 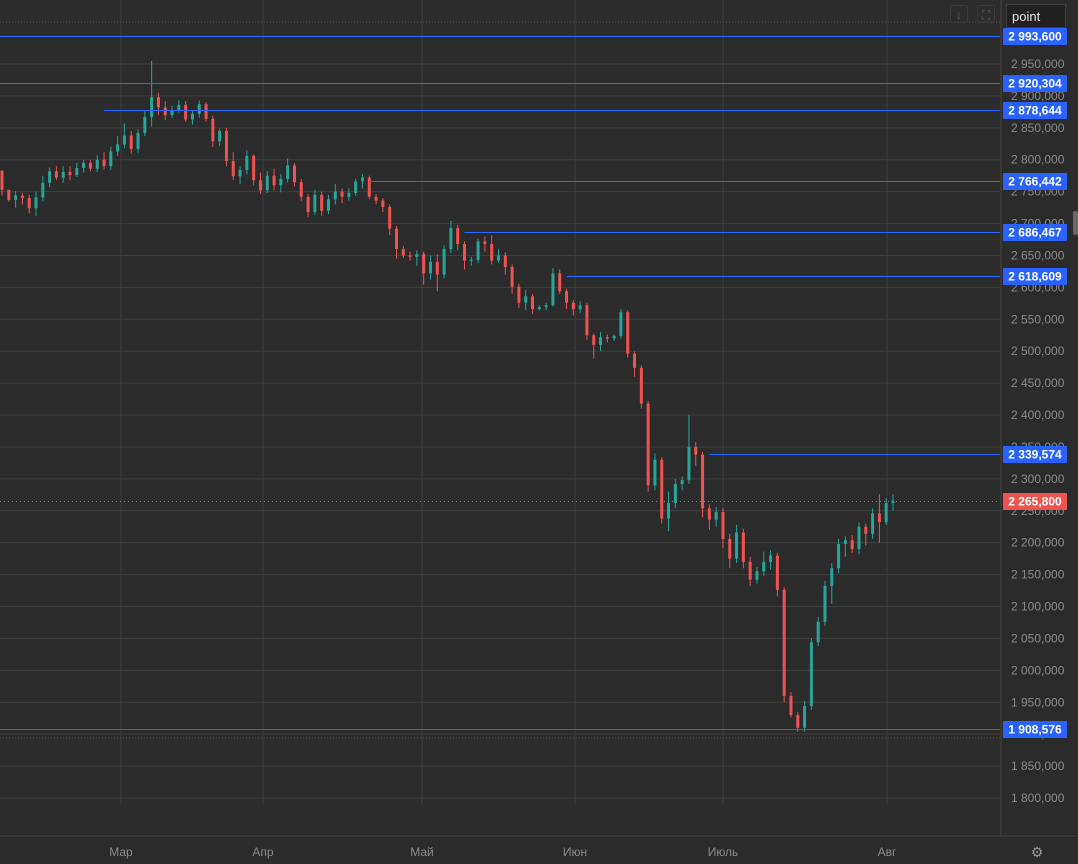 I want to click on x-tick-label: Апр, so click(x=263, y=852).